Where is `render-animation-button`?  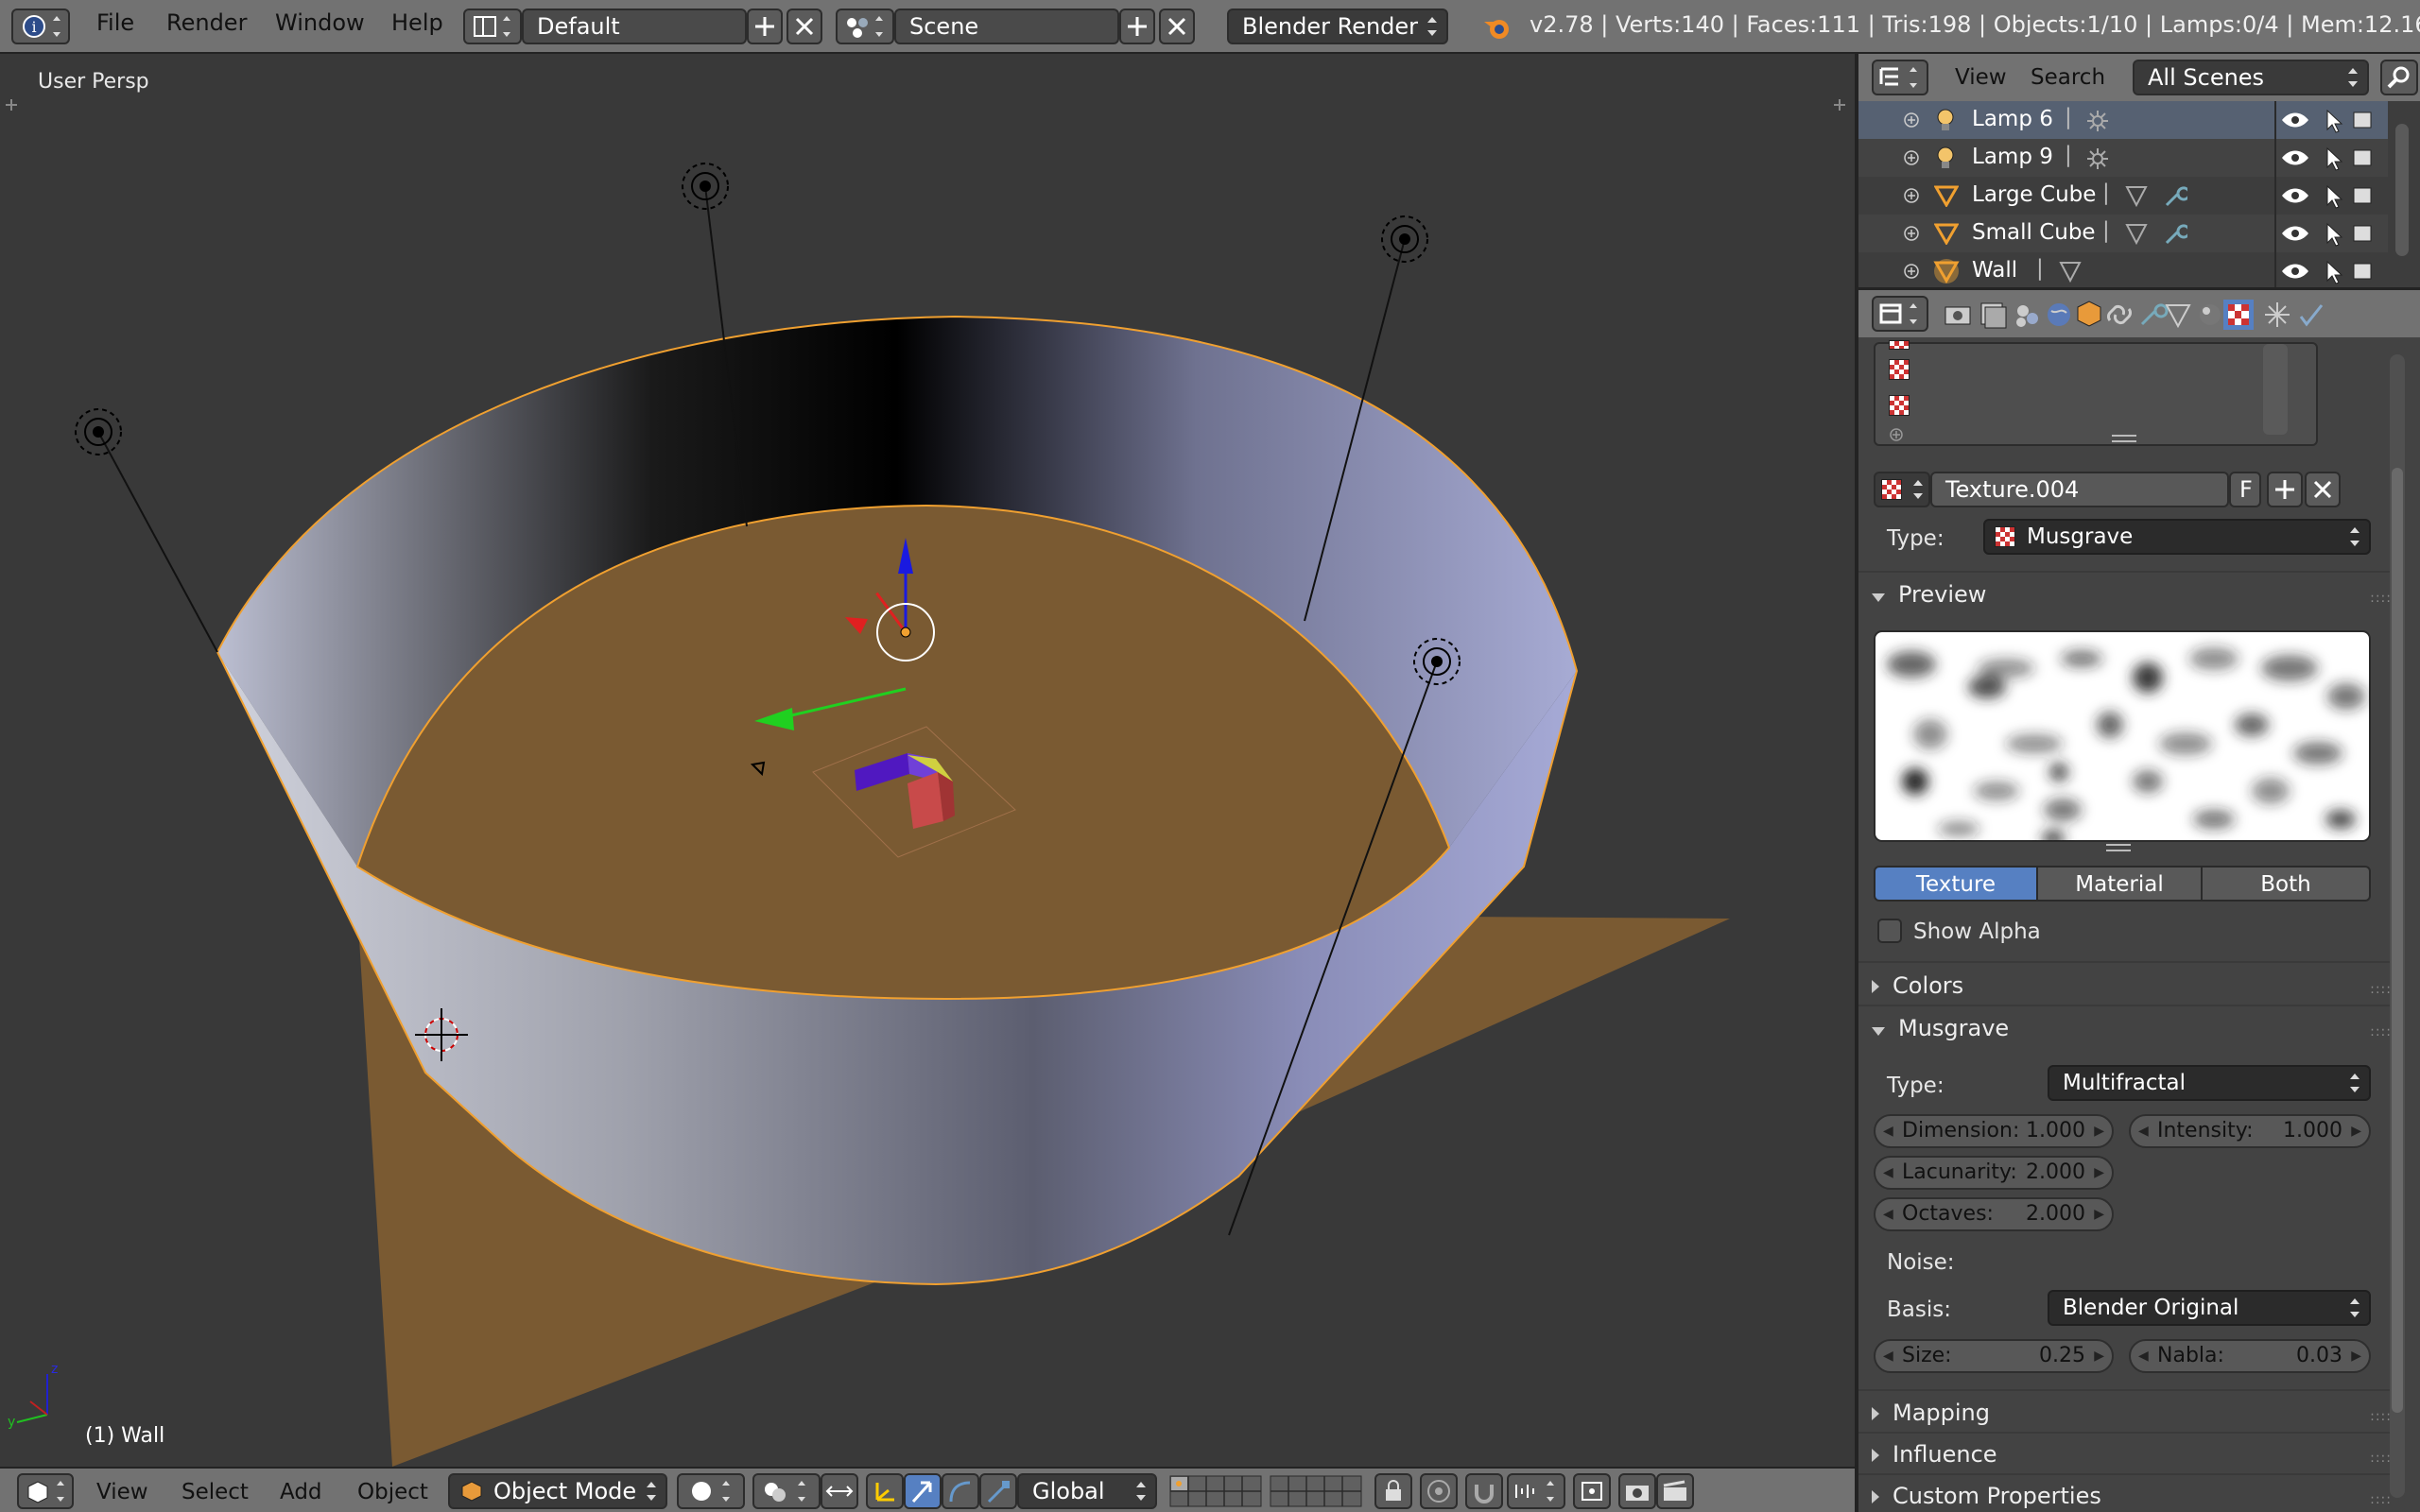
render-animation-button is located at coordinates (1675, 1491).